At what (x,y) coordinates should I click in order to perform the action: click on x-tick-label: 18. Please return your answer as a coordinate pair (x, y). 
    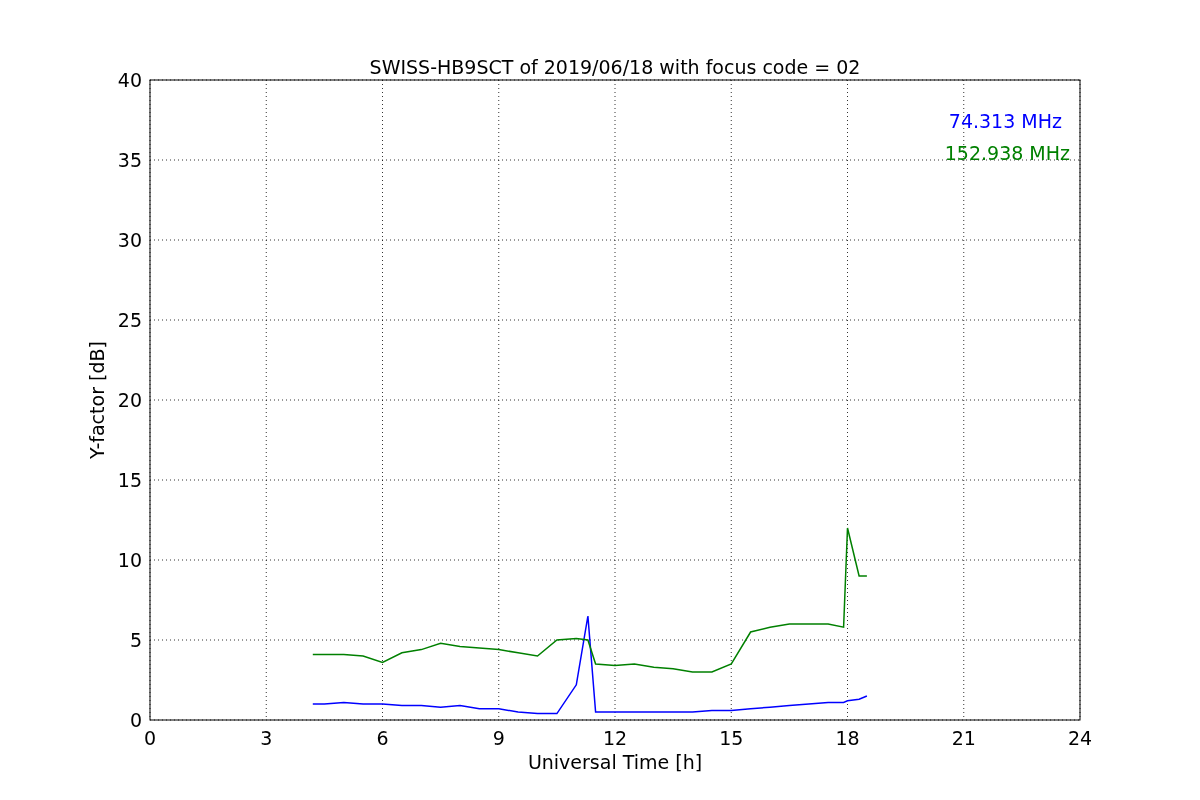
    Looking at the image, I should click on (847, 738).